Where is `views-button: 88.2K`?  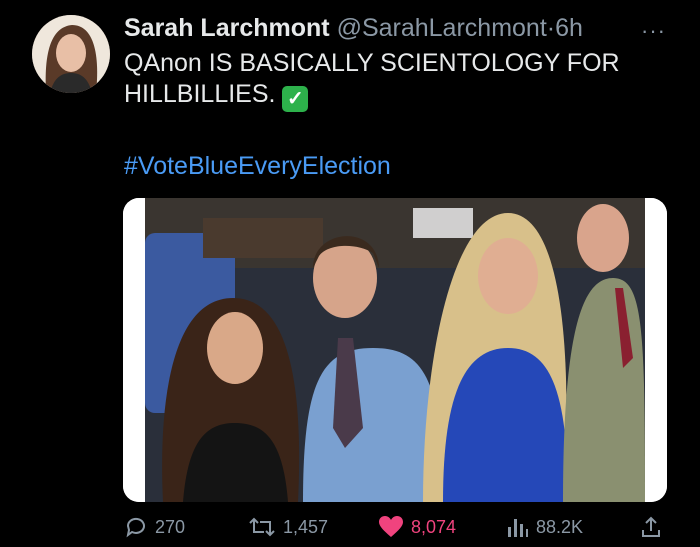 views-button: 88.2K is located at coordinates (545, 527).